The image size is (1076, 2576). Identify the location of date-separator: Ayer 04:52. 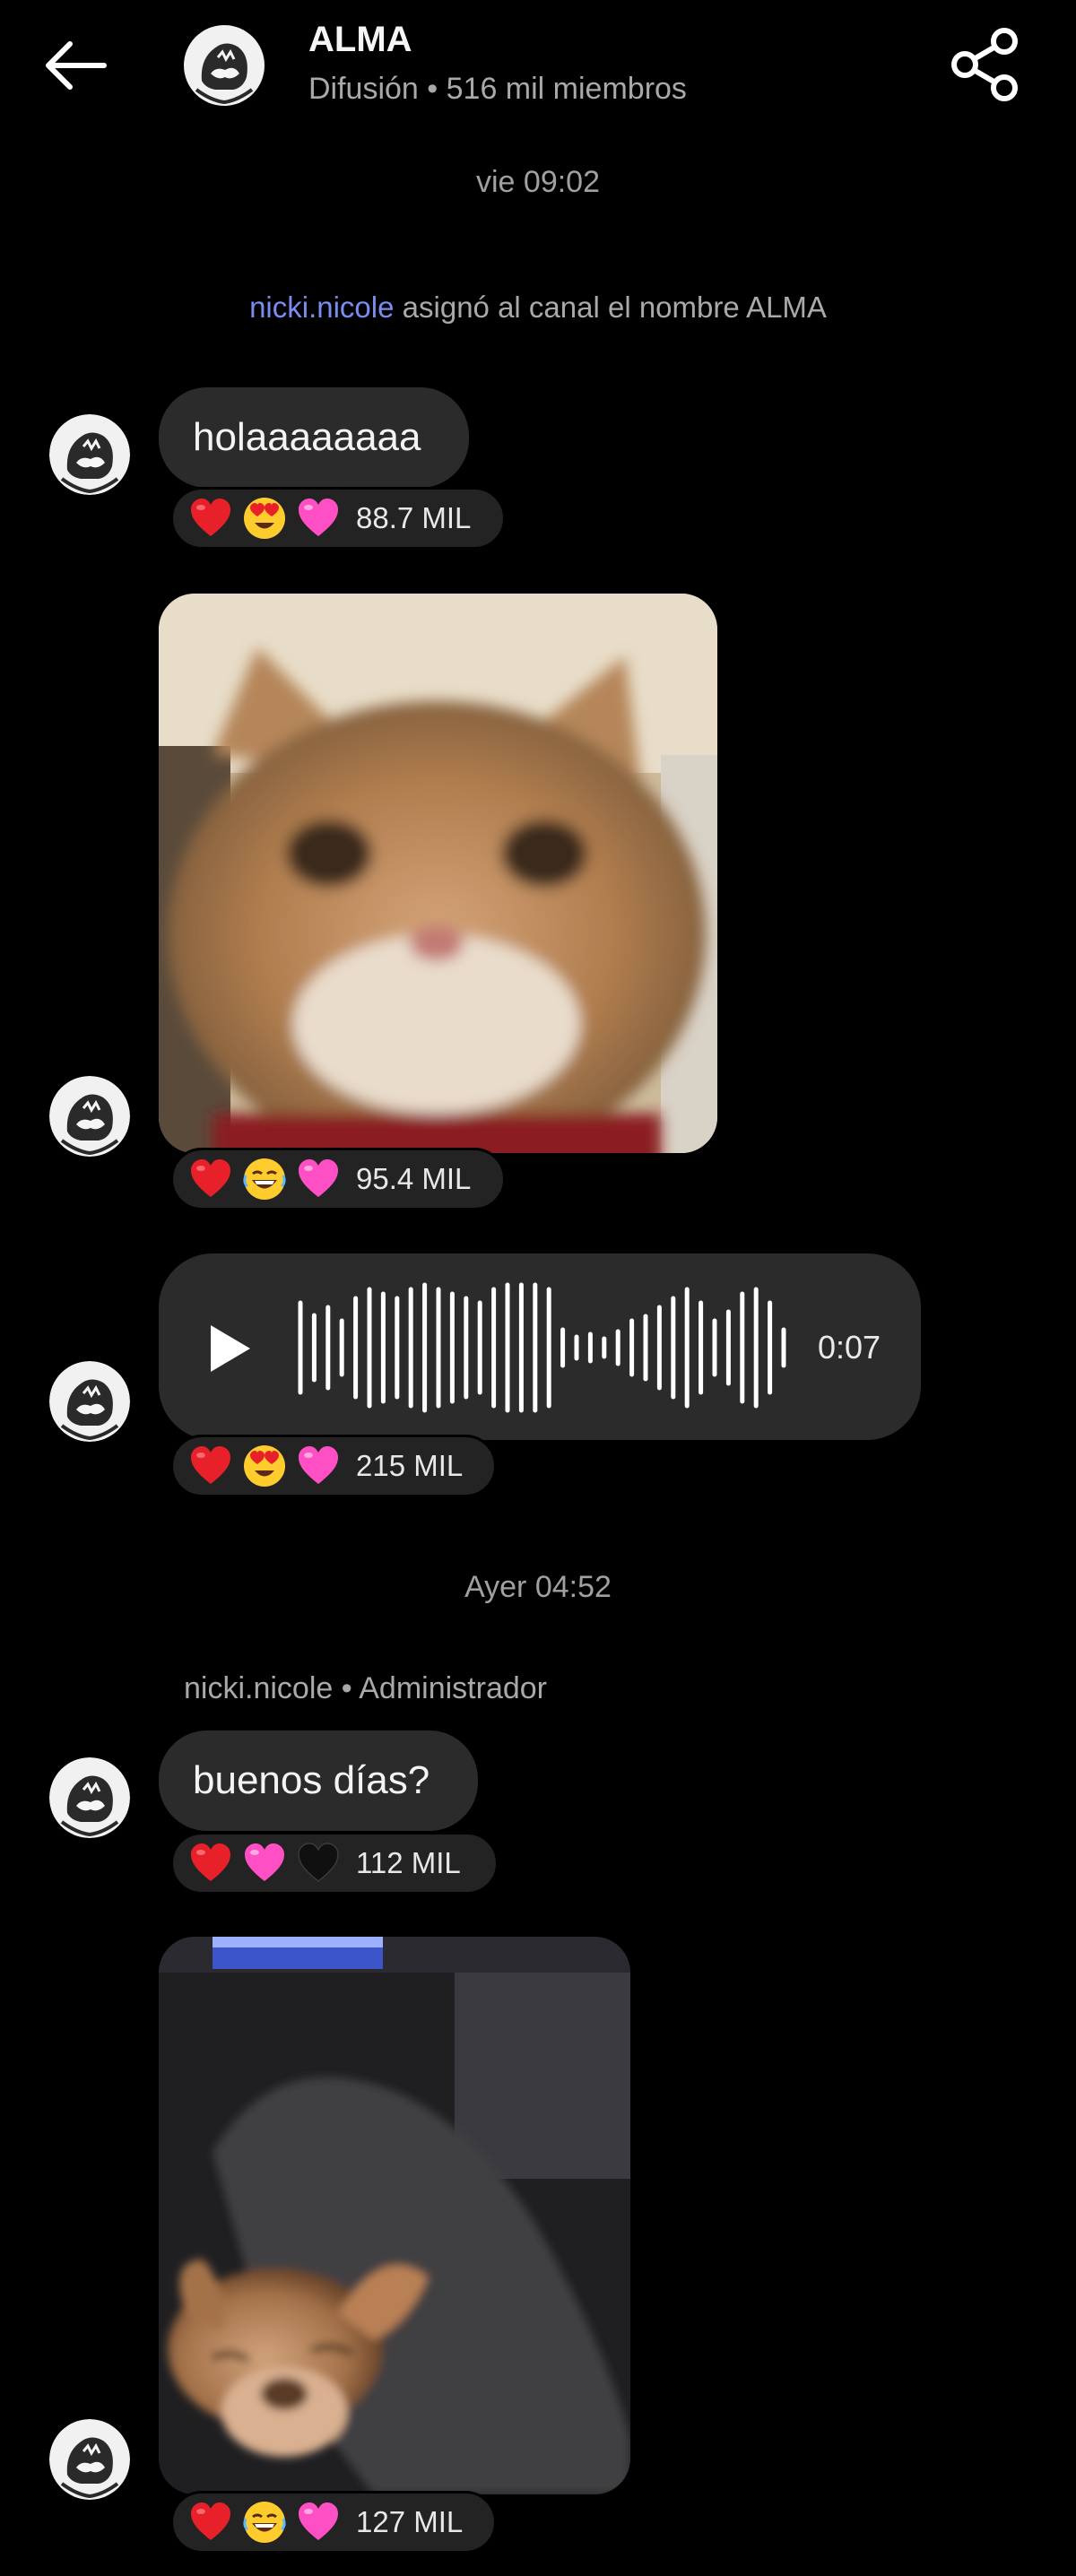
(538, 1587).